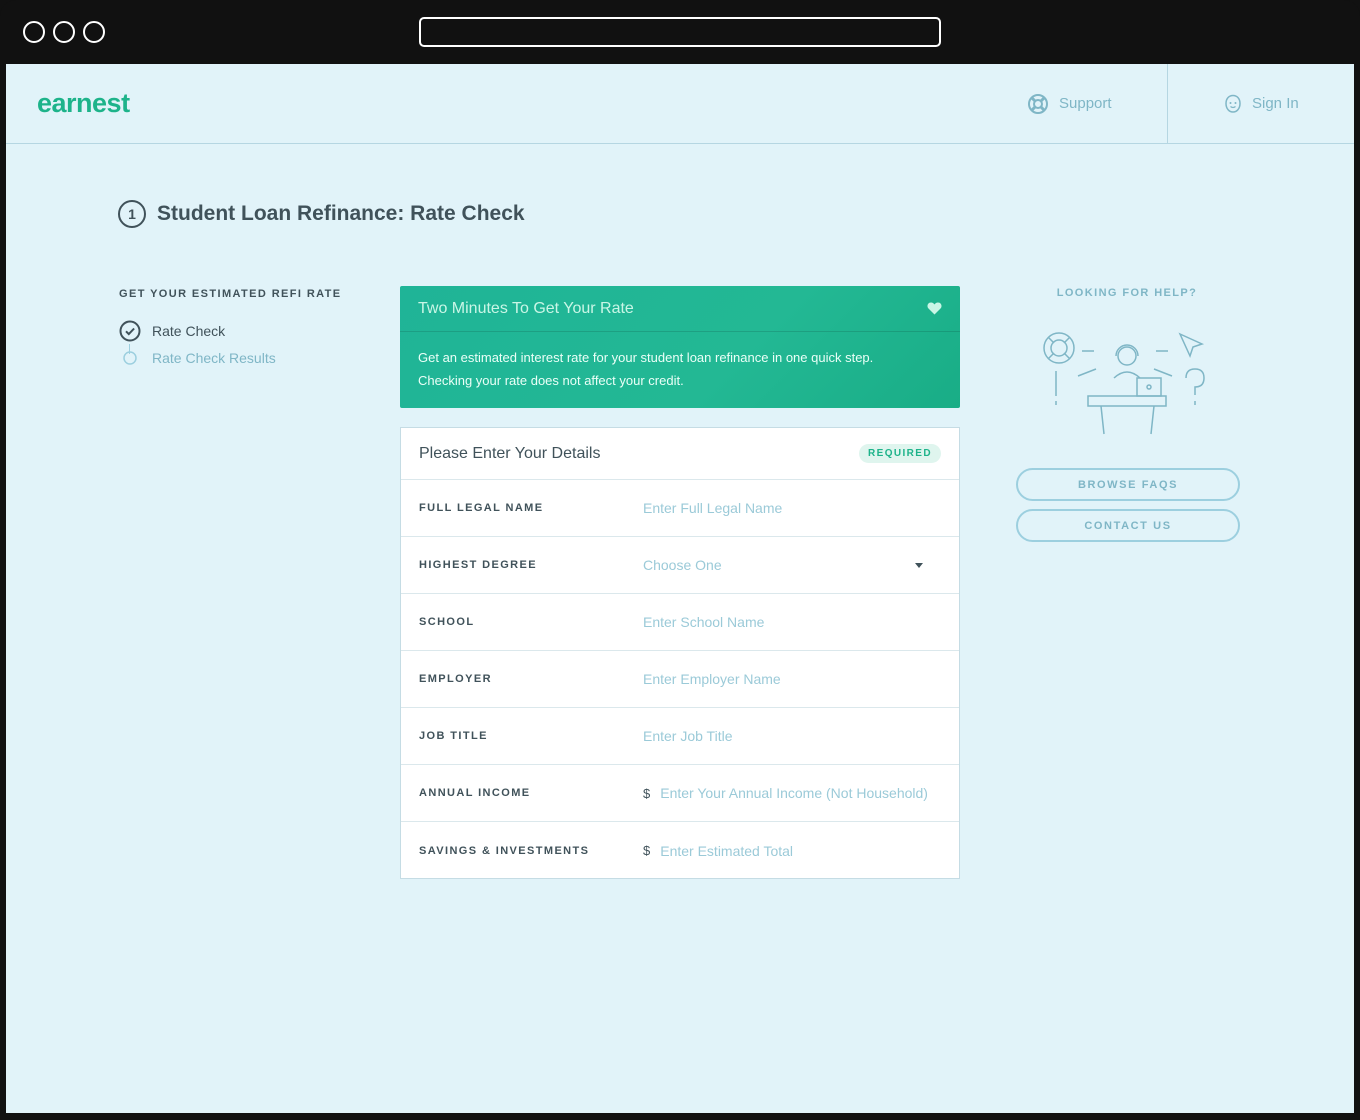 The image size is (1360, 1120). I want to click on help-heading: LOOKING FOR HELP?, so click(1127, 293).